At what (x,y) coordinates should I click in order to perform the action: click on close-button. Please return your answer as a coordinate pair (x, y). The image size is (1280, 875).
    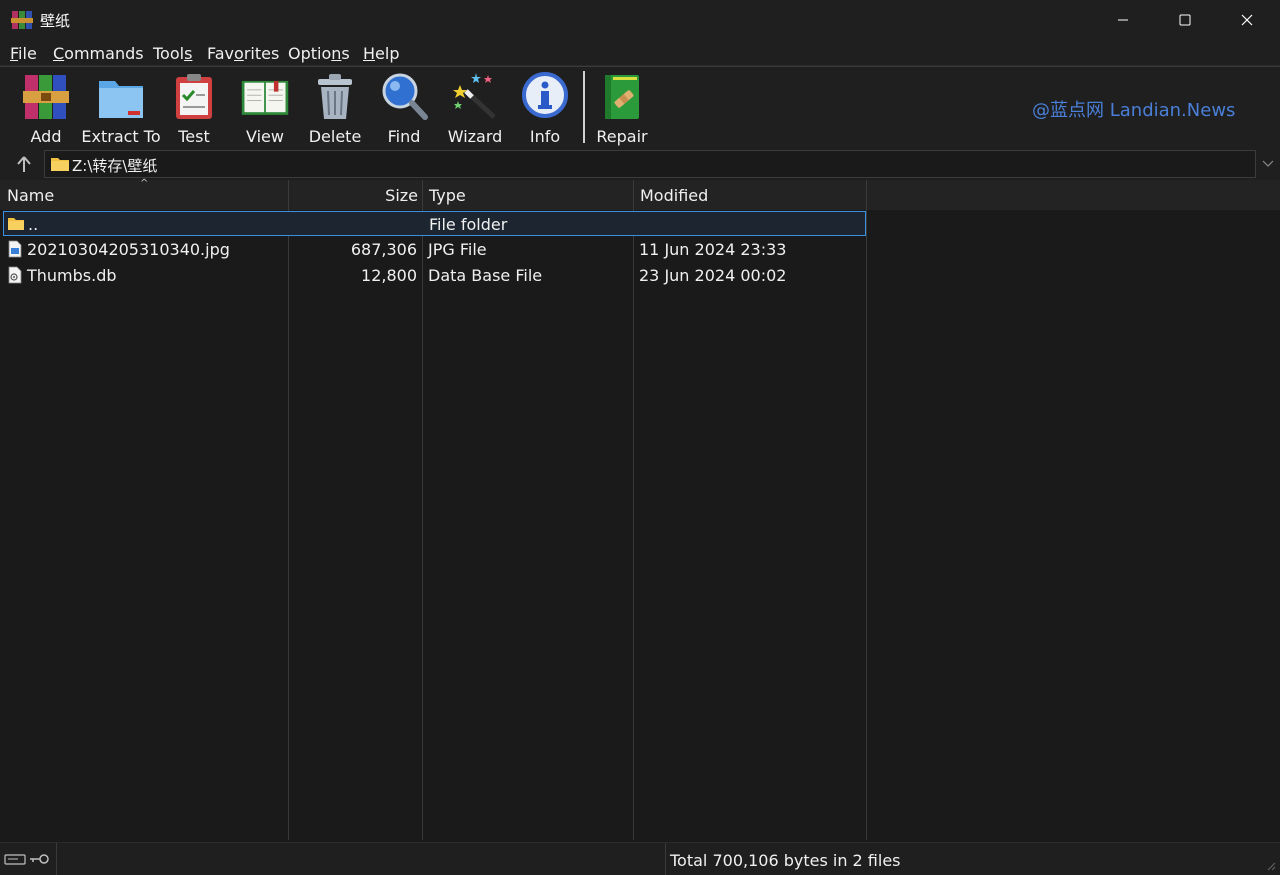
    Looking at the image, I should click on (1247, 20).